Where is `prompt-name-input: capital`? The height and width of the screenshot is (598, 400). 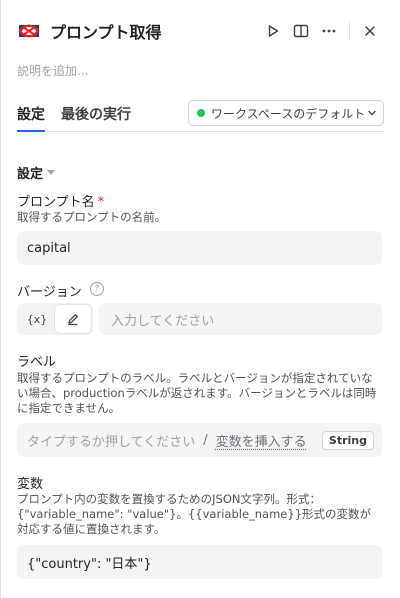
prompt-name-input: capital is located at coordinates (199, 248).